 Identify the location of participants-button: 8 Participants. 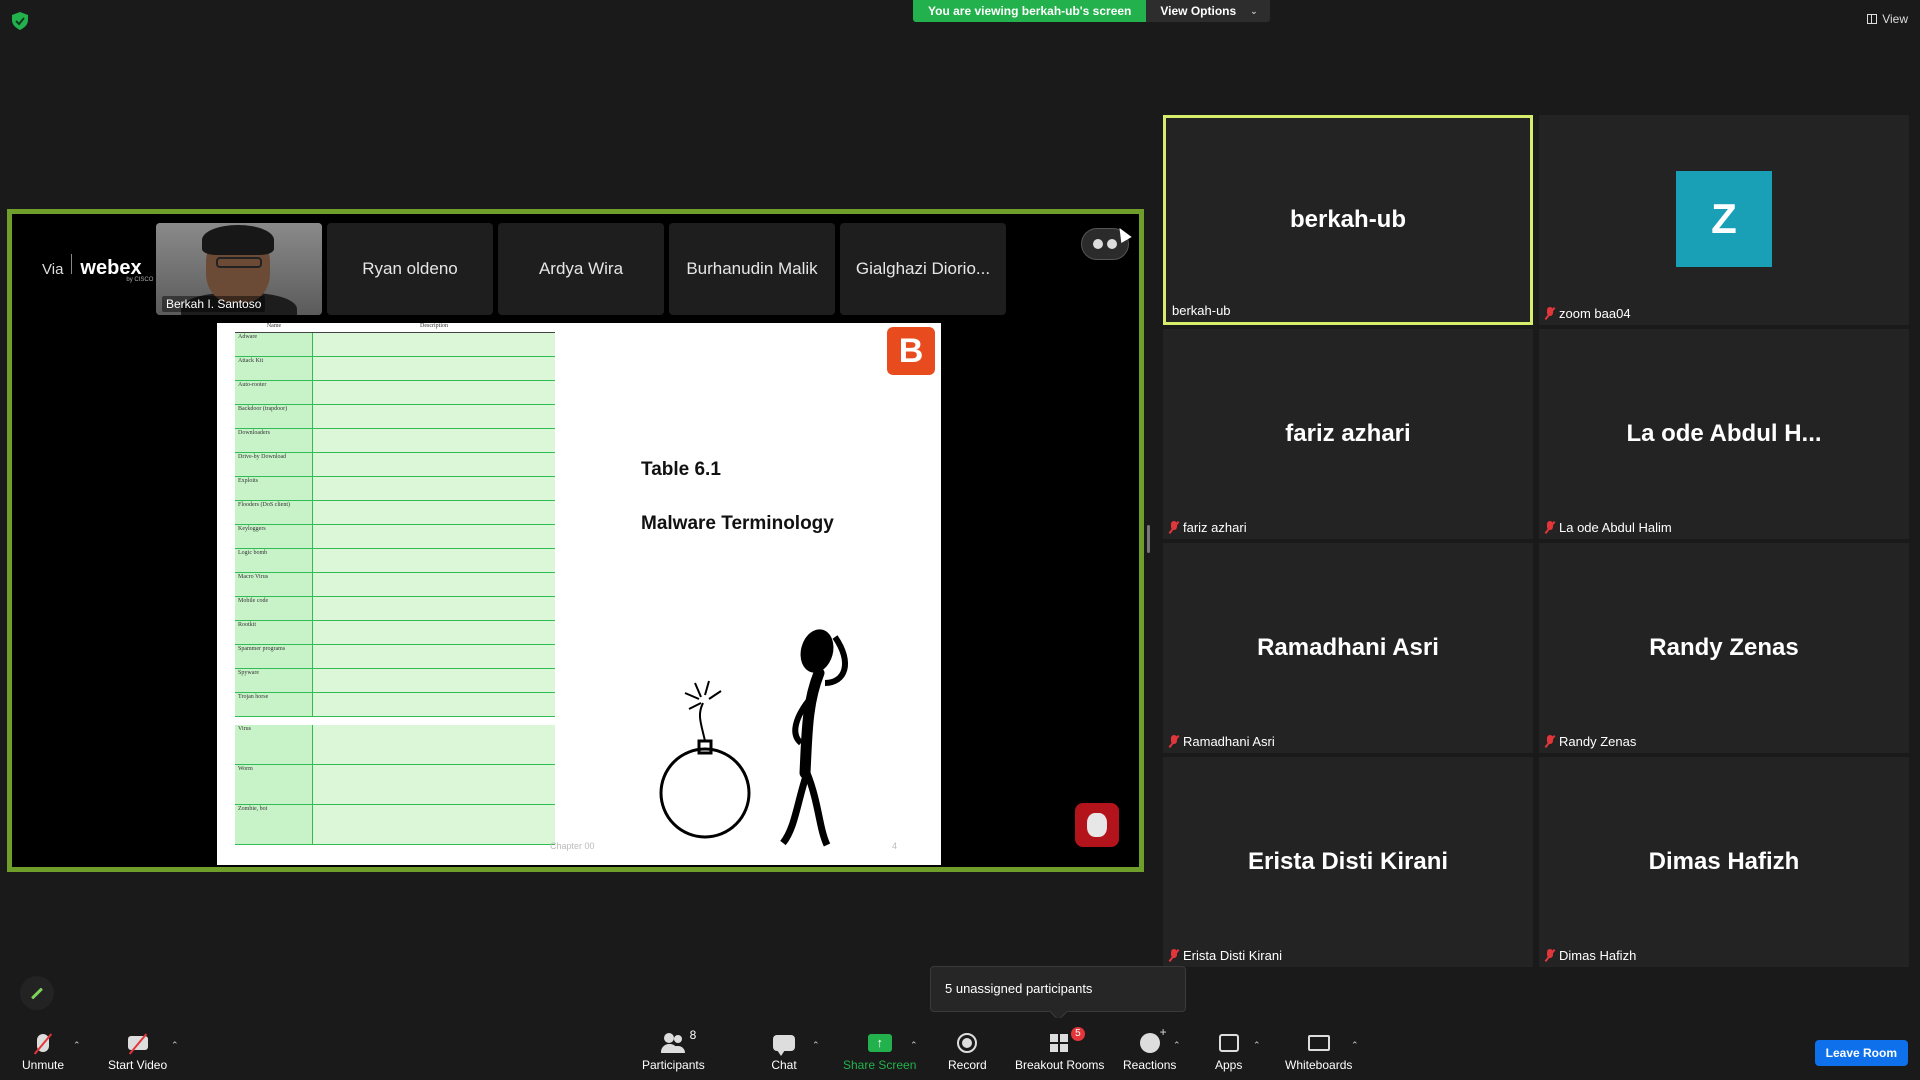
(673, 1050).